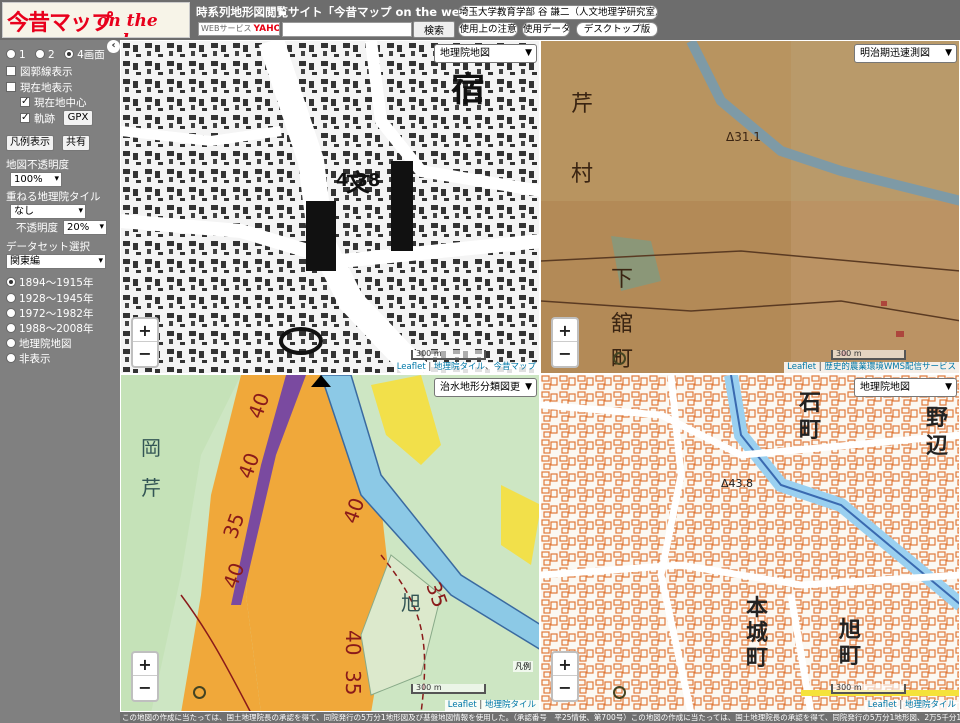 Image resolution: width=960 pixels, height=723 pixels. What do you see at coordinates (353, 642) in the screenshot?
I see `svg-text: 40` at bounding box center [353, 642].